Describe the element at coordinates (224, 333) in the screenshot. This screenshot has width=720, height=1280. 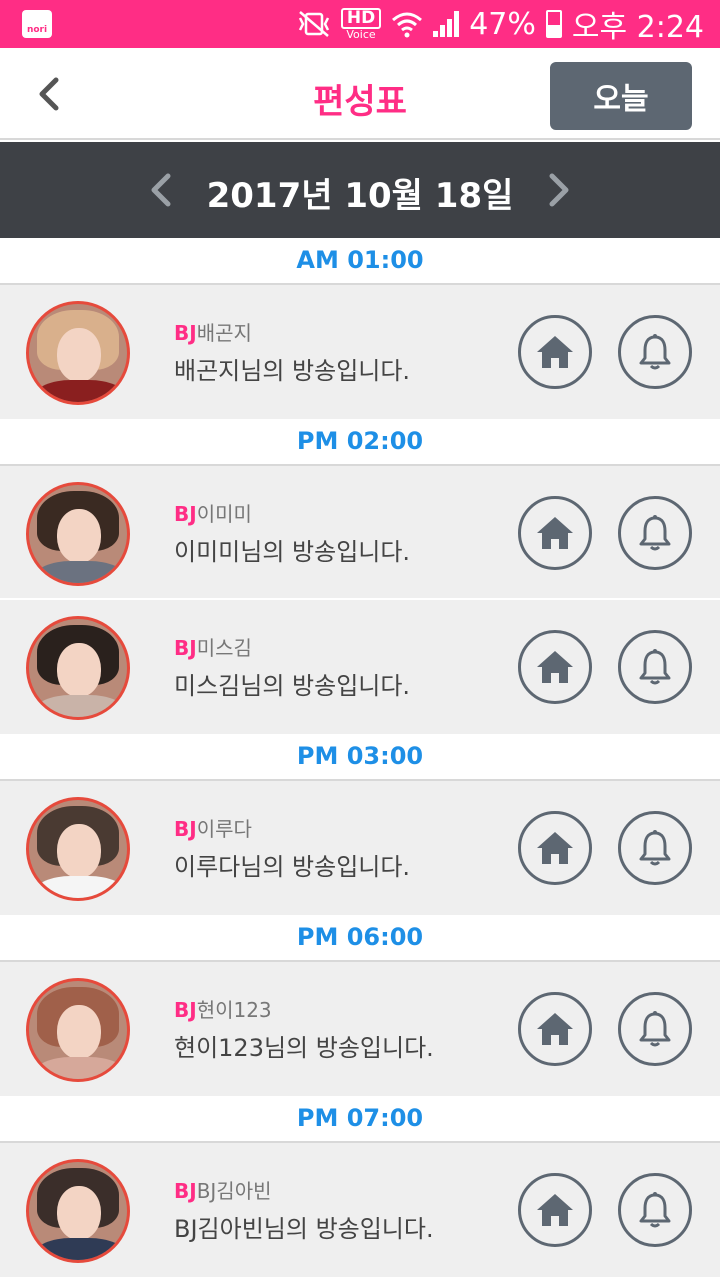
I see `bj-name-text: 배곤지` at that location.